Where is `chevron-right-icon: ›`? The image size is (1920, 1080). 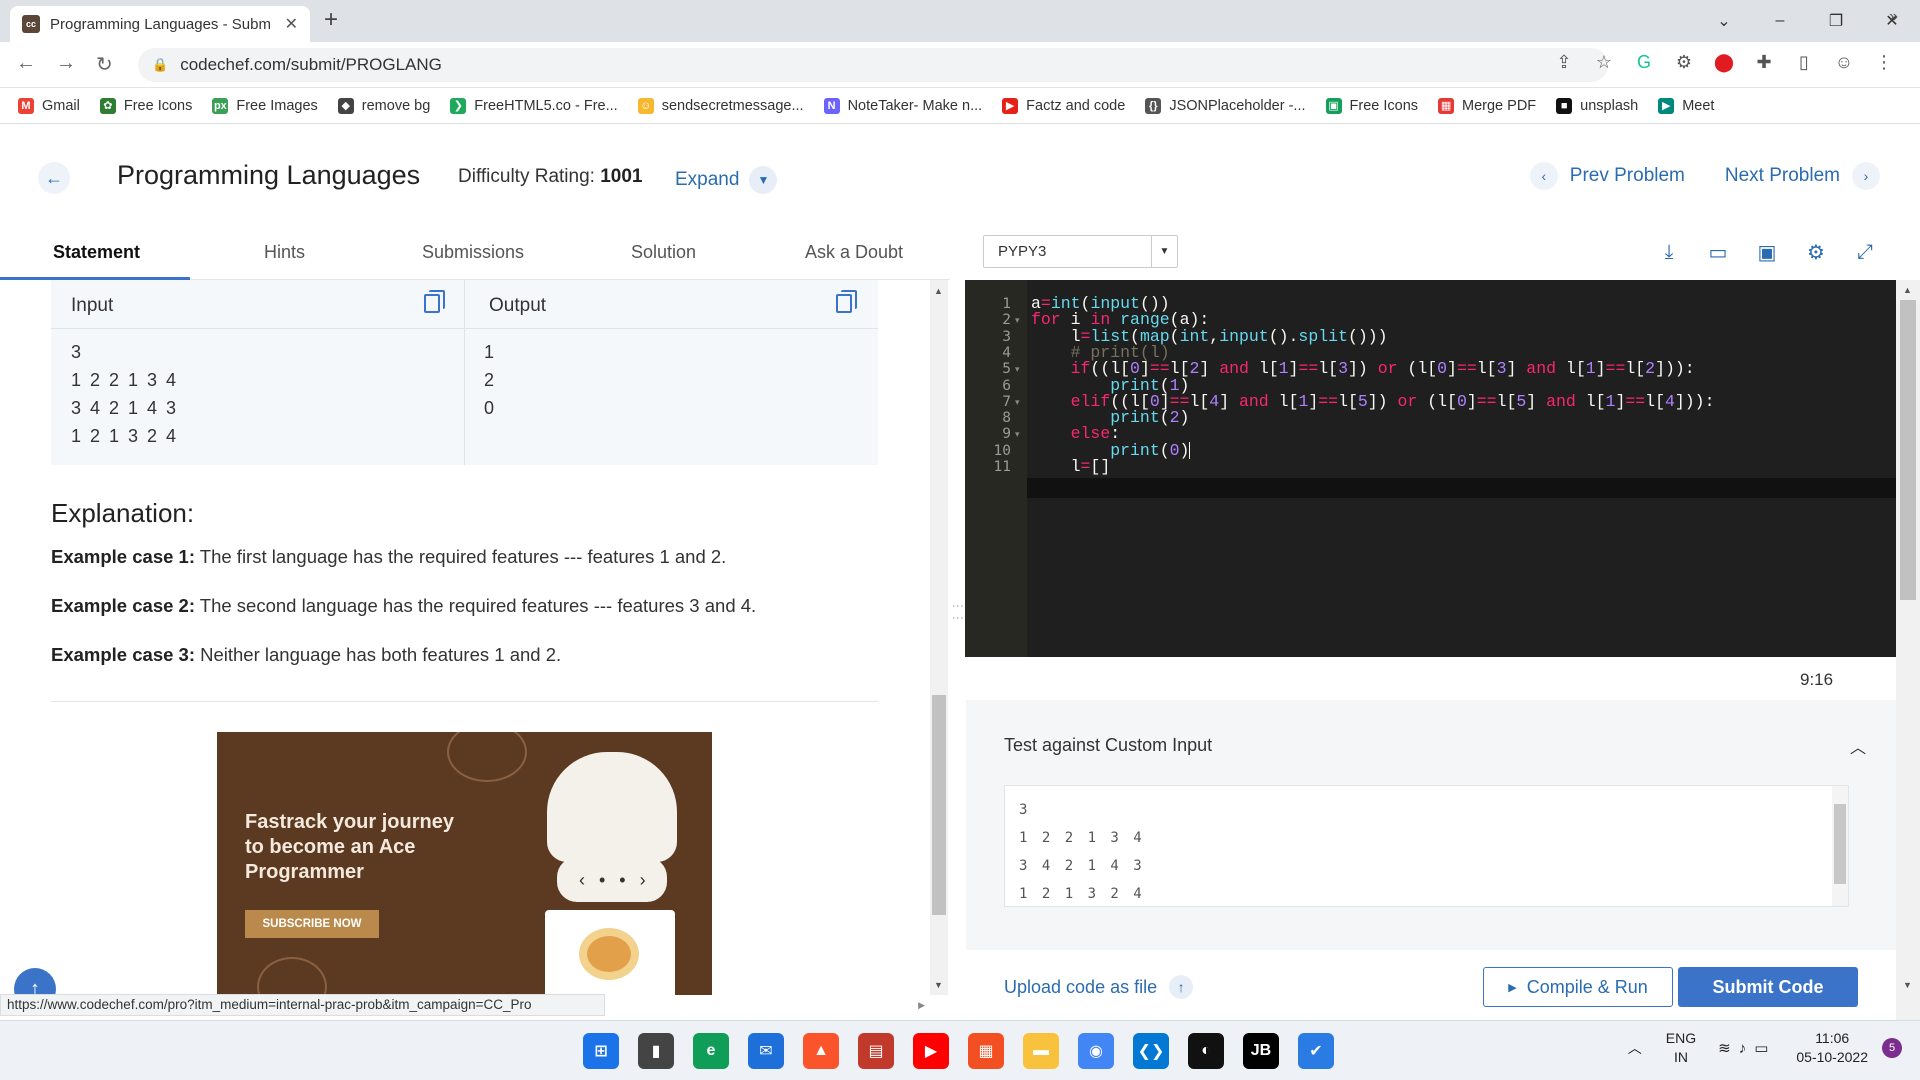 chevron-right-icon: › is located at coordinates (1866, 176).